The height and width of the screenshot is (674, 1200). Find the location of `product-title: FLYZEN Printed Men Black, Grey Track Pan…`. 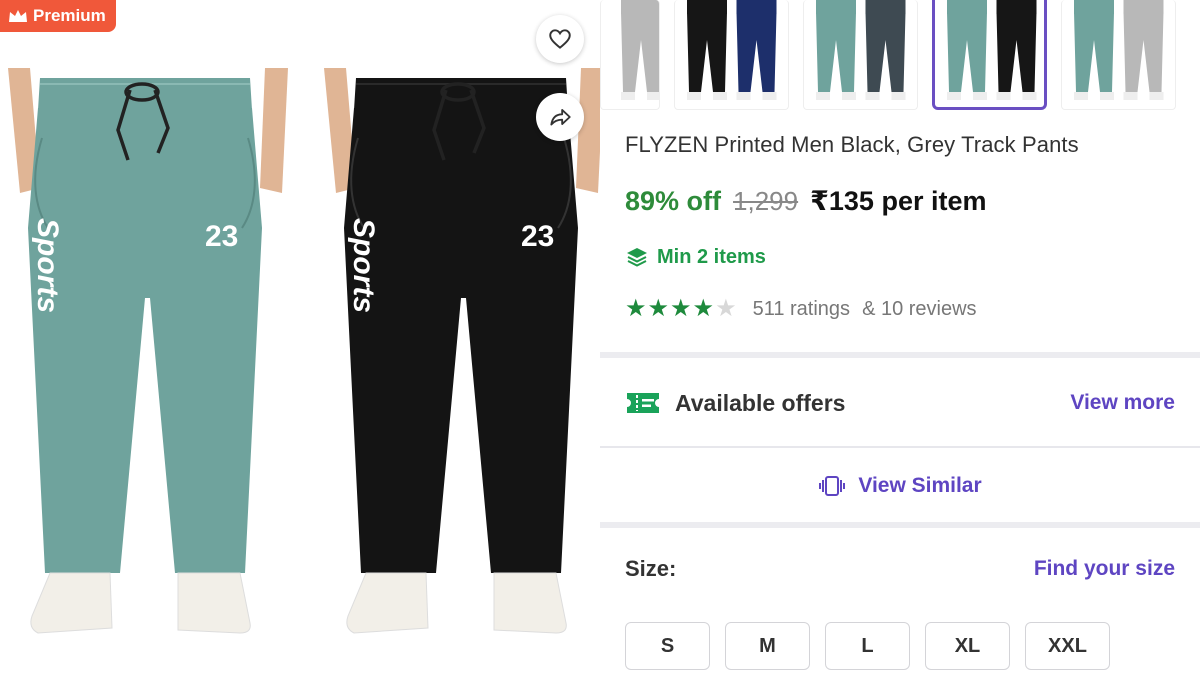

product-title: FLYZEN Printed Men Black, Grey Track Pan… is located at coordinates (852, 144).